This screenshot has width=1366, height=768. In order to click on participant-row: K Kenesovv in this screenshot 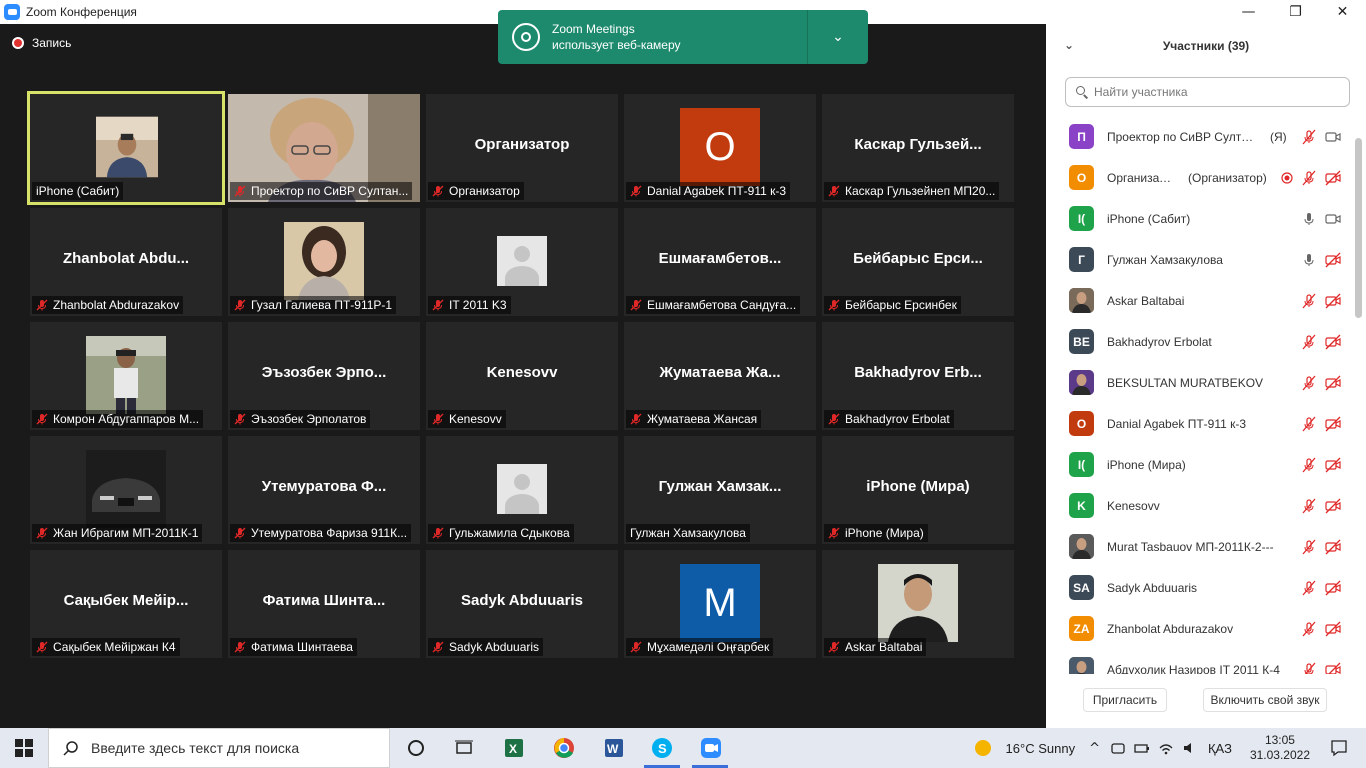, I will do `click(1201, 505)`.